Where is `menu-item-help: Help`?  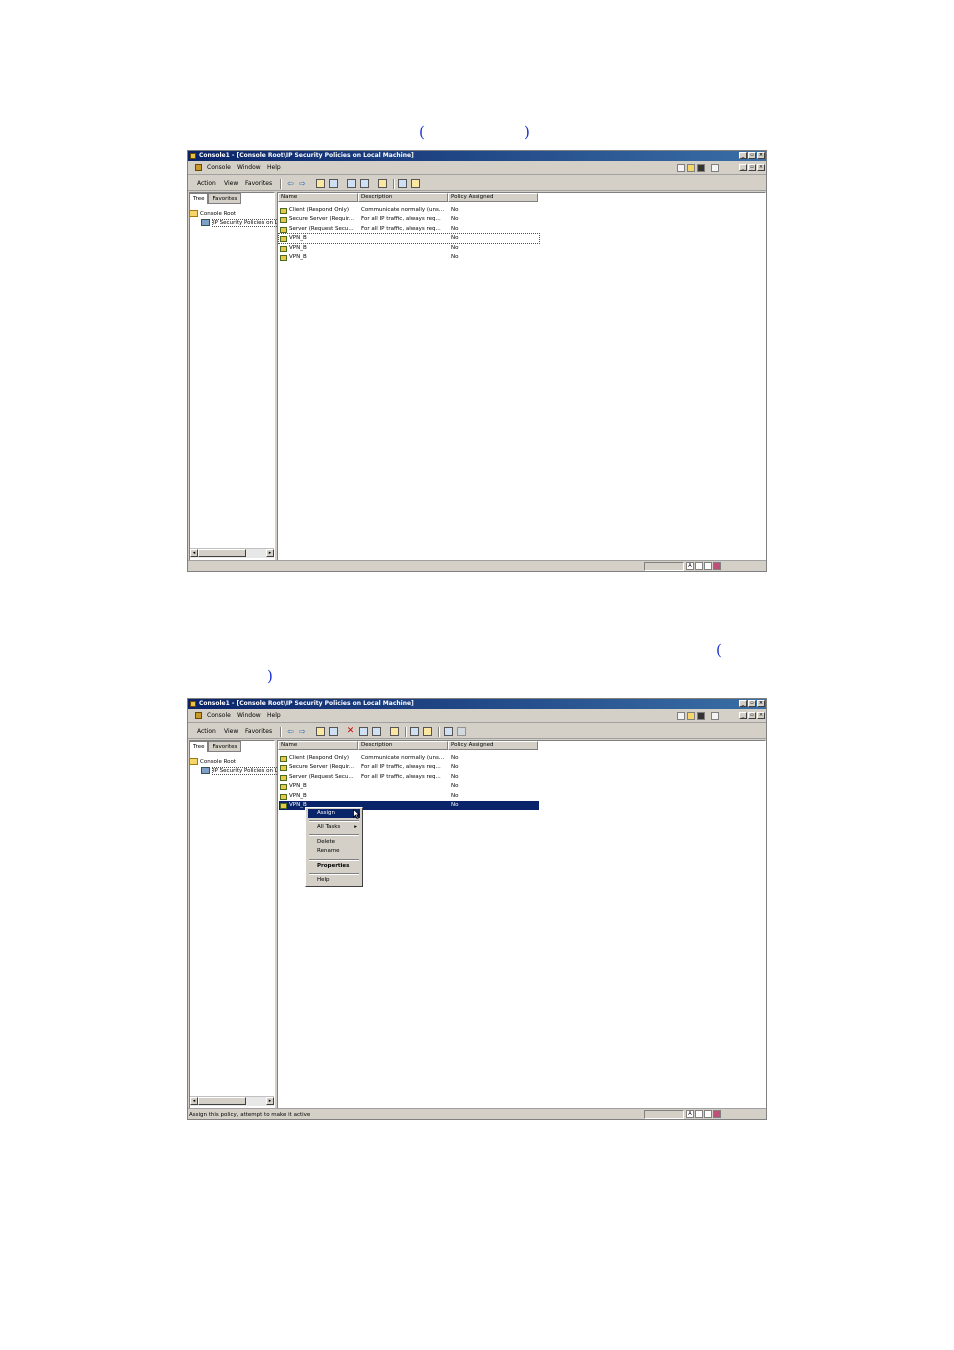 menu-item-help: Help is located at coordinates (334, 880).